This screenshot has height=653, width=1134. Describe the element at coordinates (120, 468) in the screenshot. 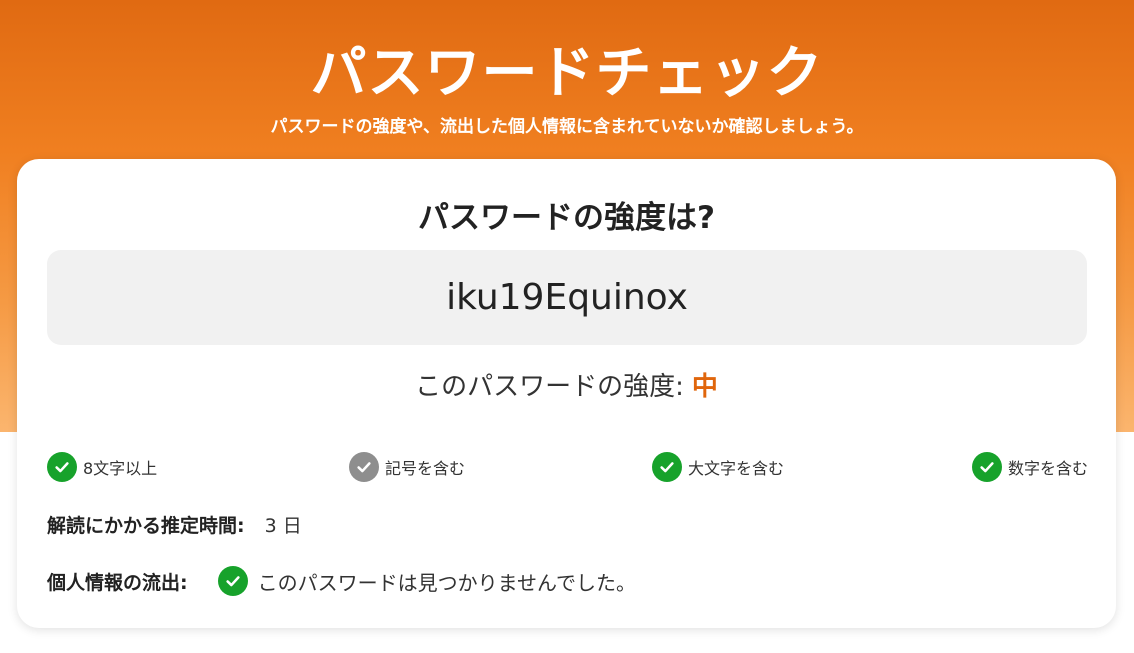

I see `criterion-label: 8文字以上` at that location.